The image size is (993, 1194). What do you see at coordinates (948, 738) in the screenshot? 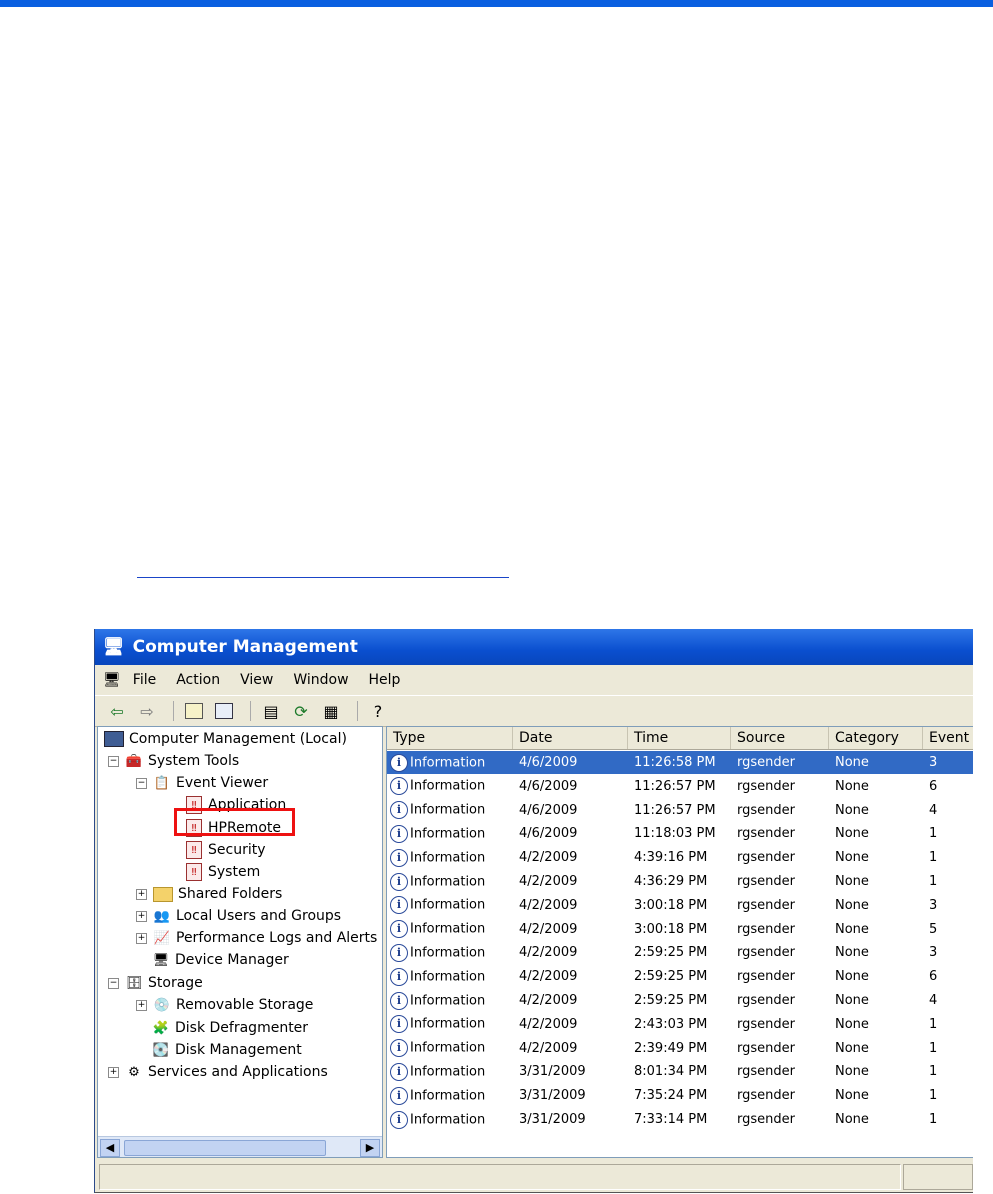
I see `column-header-event: Event` at bounding box center [948, 738].